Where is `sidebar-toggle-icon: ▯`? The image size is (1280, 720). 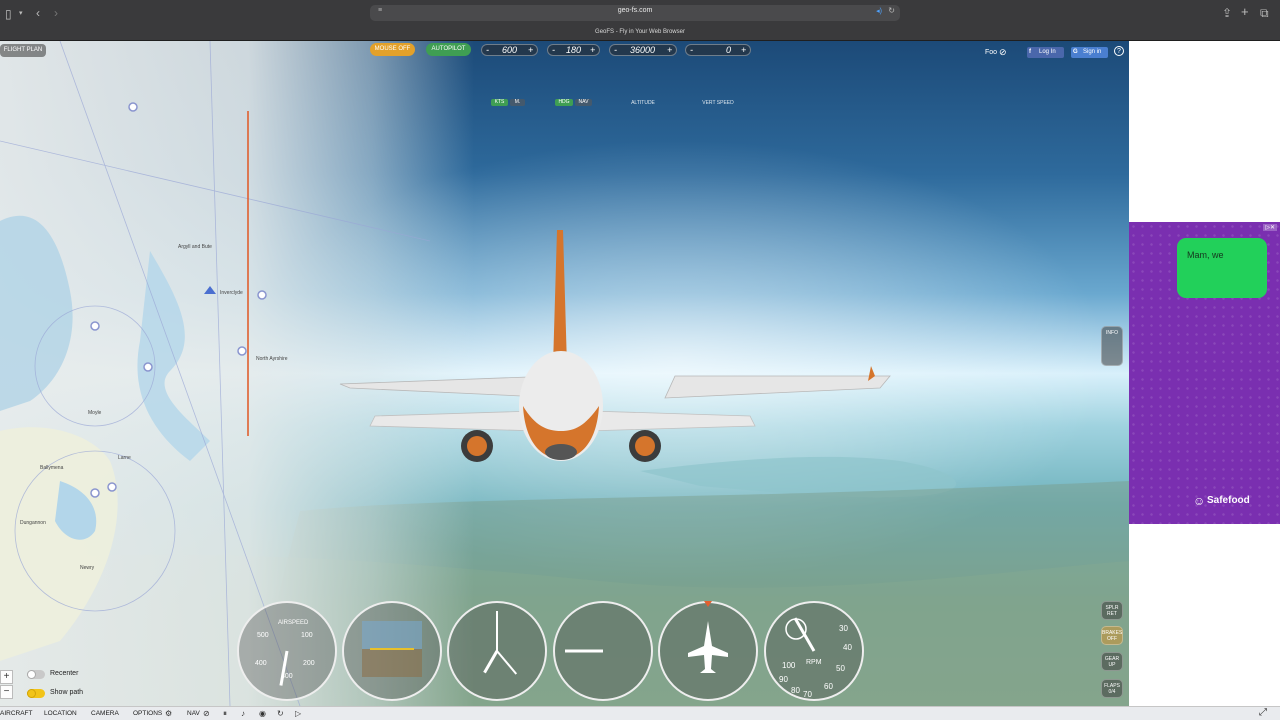 sidebar-toggle-icon: ▯ is located at coordinates (8, 14).